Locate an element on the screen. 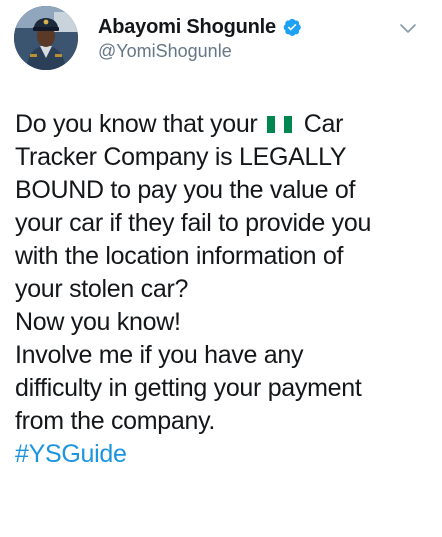 Image resolution: width=442 pixels, height=537 pixels. author-names: Abayomi Shogunle @YomiShogunle is located at coordinates (243, 38).